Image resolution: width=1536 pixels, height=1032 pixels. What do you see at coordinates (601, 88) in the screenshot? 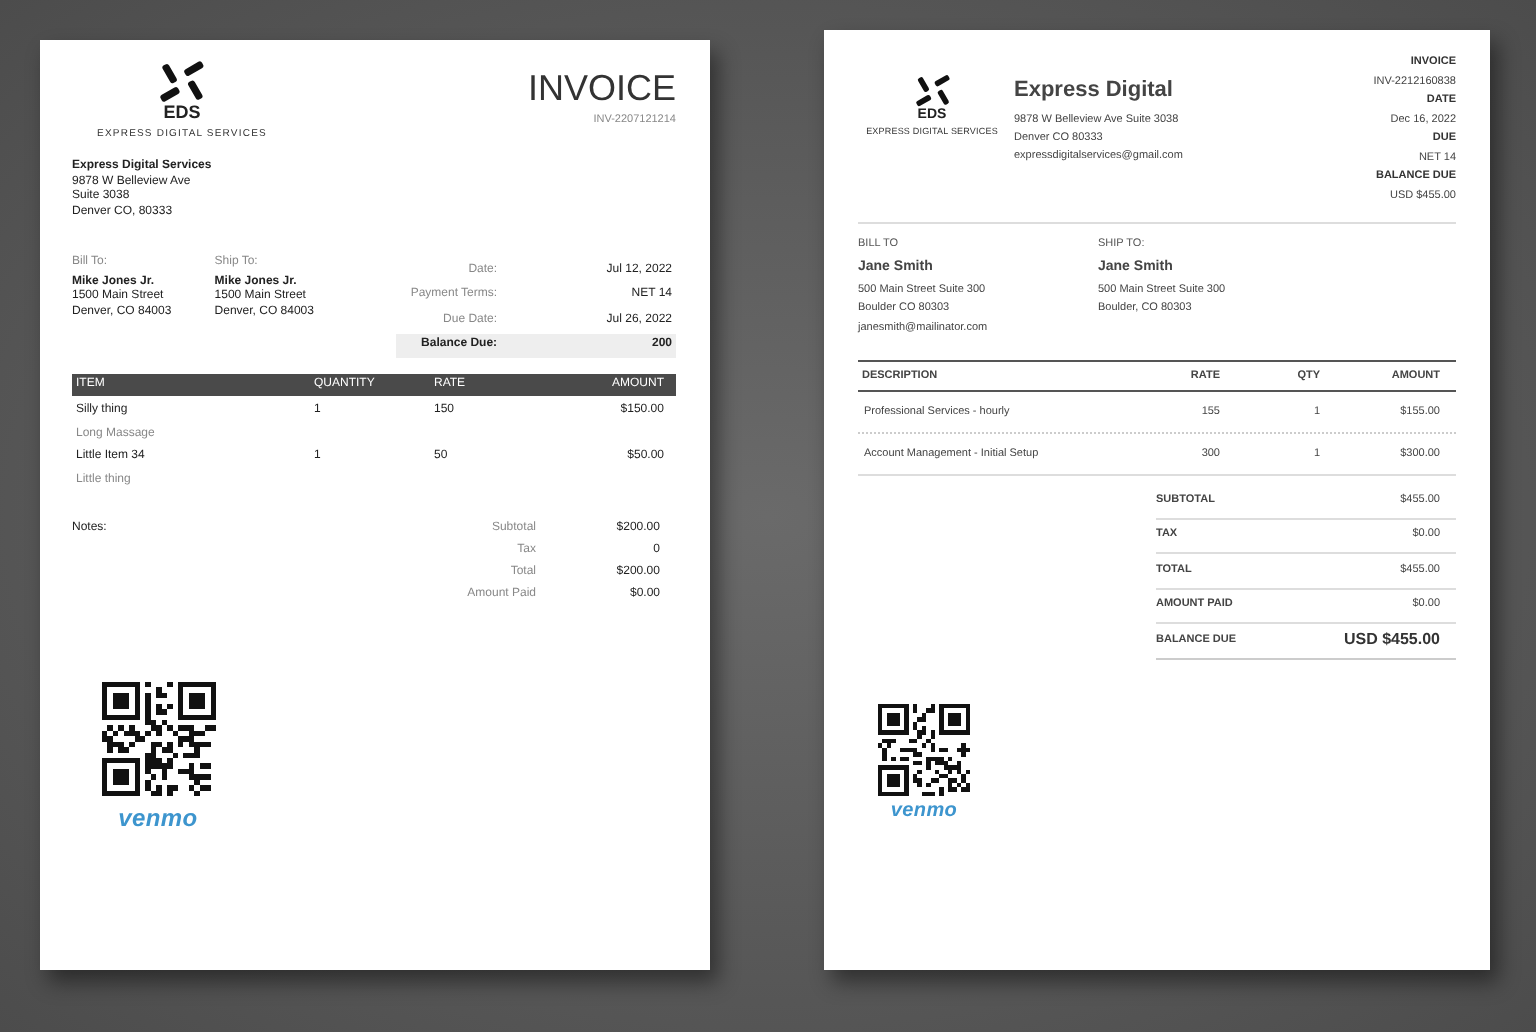
I see `invoice-title: INVOICE` at bounding box center [601, 88].